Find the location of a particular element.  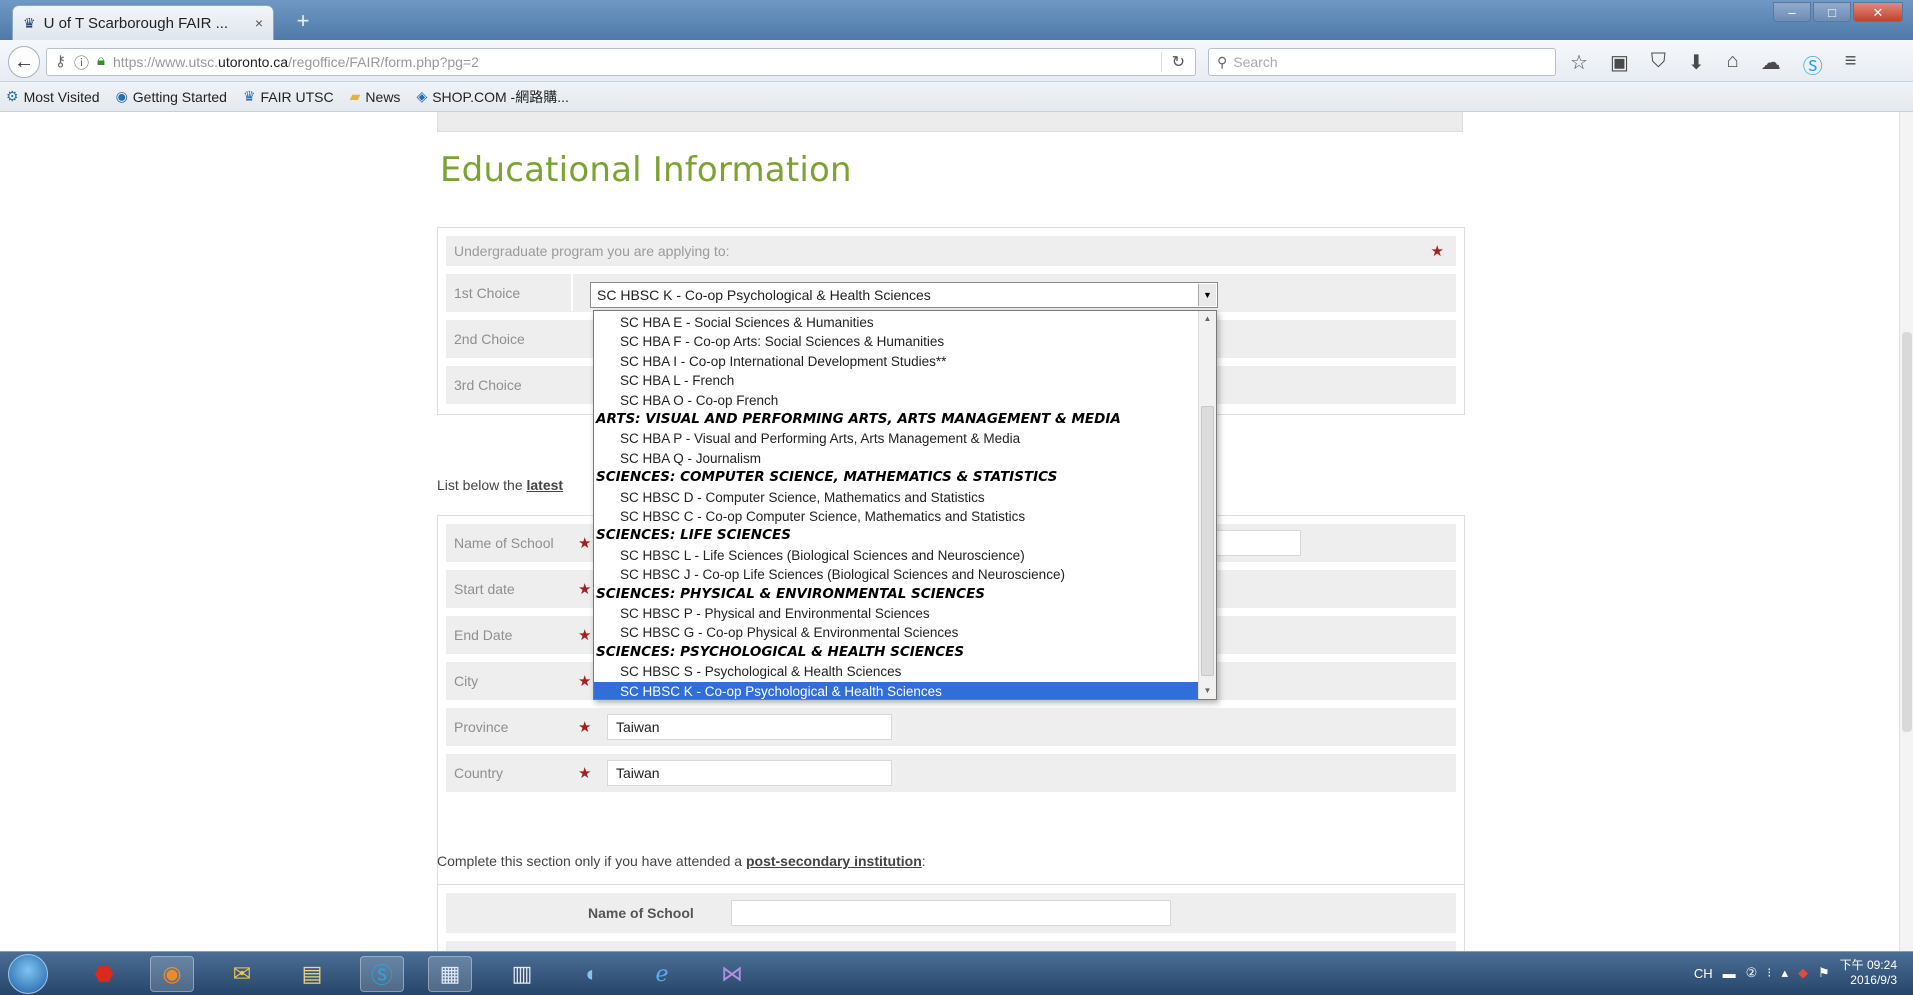

dropdown-scrollbar-thumb is located at coordinates (1207, 541).